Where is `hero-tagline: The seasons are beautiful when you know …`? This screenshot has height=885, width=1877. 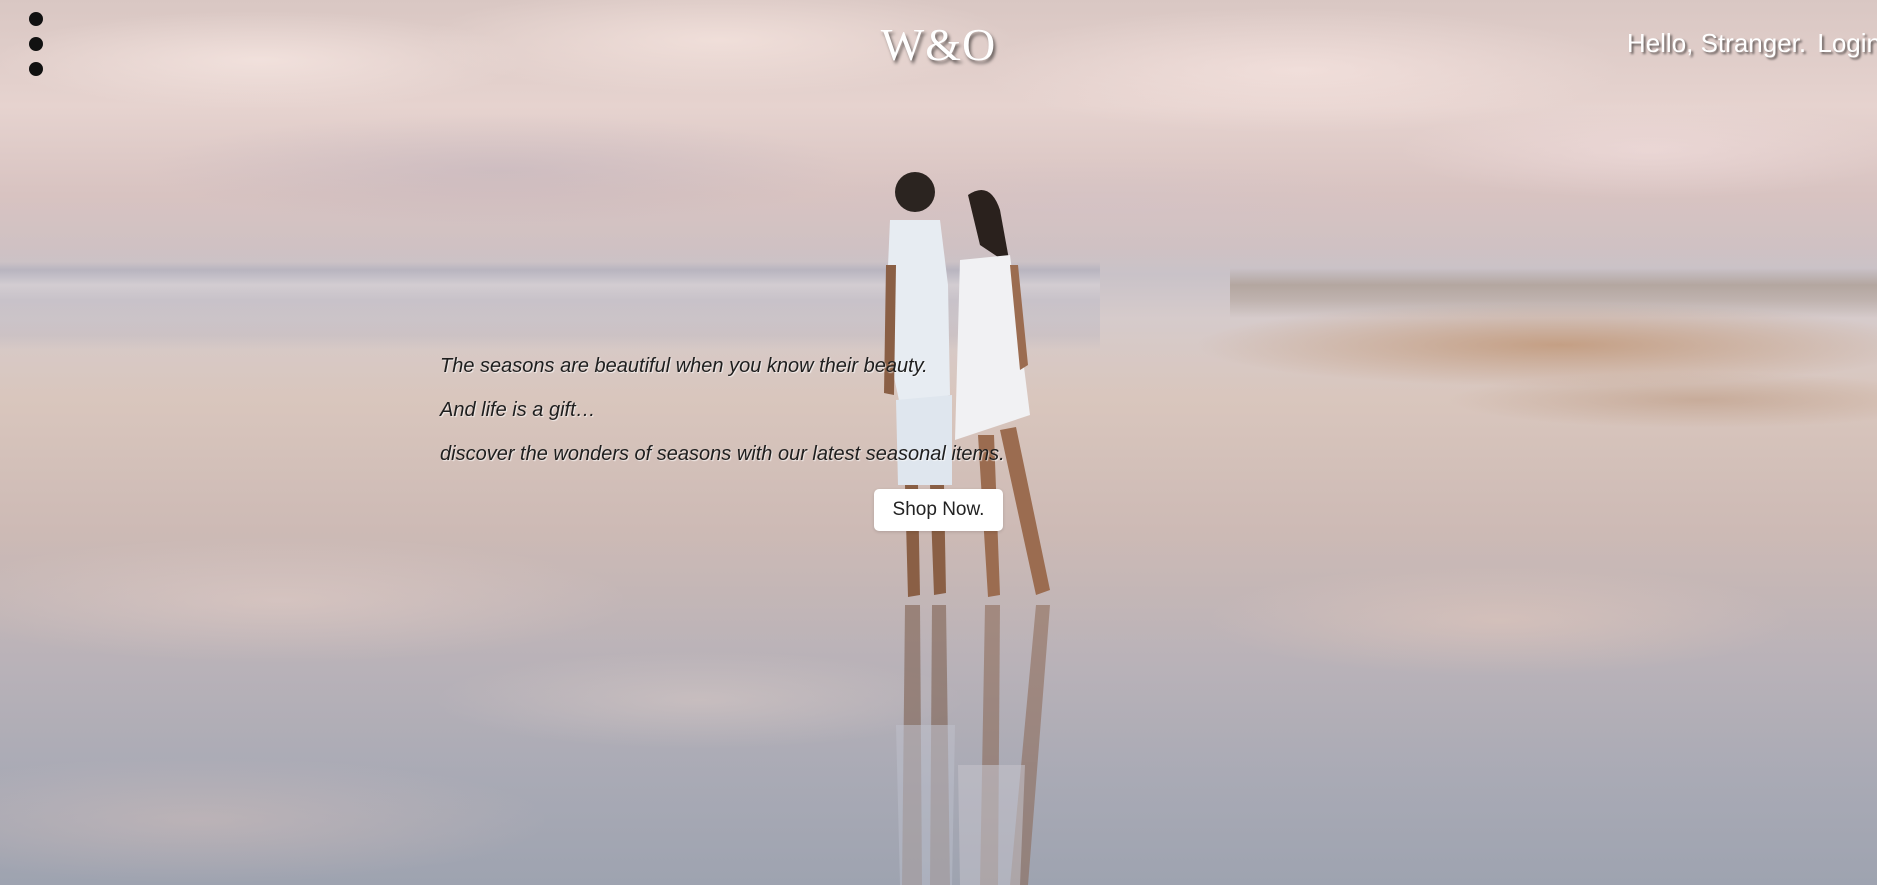
hero-tagline: The seasons are beautiful when you know … is located at coordinates (722, 420).